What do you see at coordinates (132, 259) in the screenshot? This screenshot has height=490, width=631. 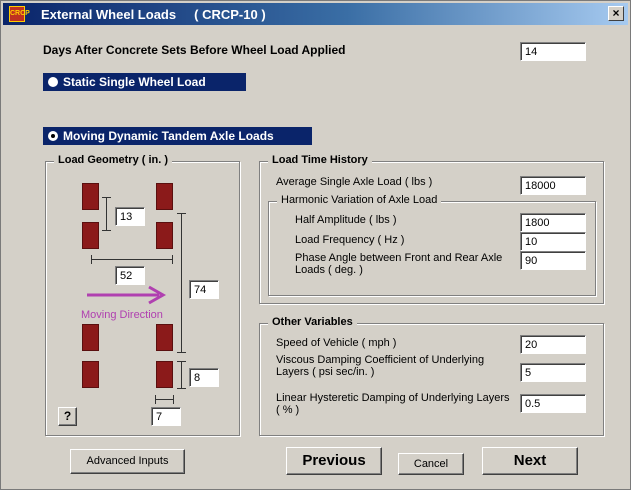 I see `axle-width-dimension-line` at bounding box center [132, 259].